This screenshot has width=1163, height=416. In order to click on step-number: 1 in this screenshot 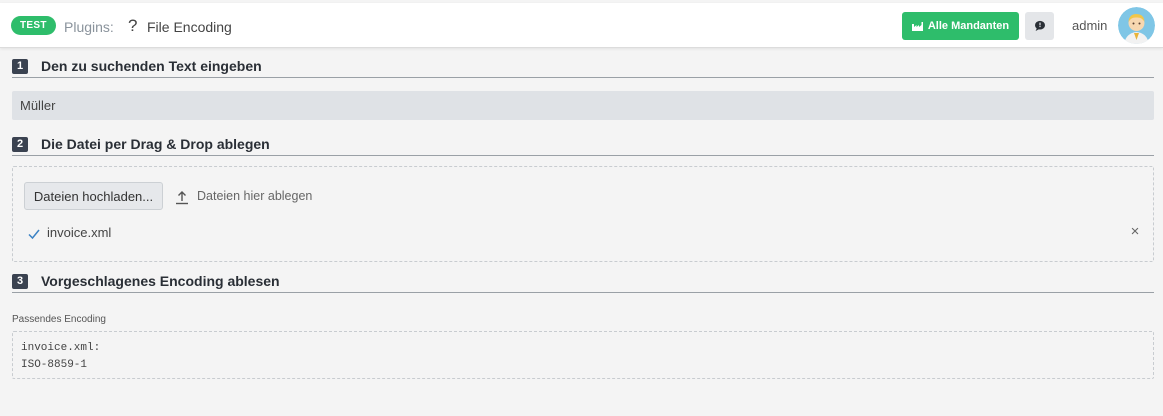, I will do `click(20, 66)`.